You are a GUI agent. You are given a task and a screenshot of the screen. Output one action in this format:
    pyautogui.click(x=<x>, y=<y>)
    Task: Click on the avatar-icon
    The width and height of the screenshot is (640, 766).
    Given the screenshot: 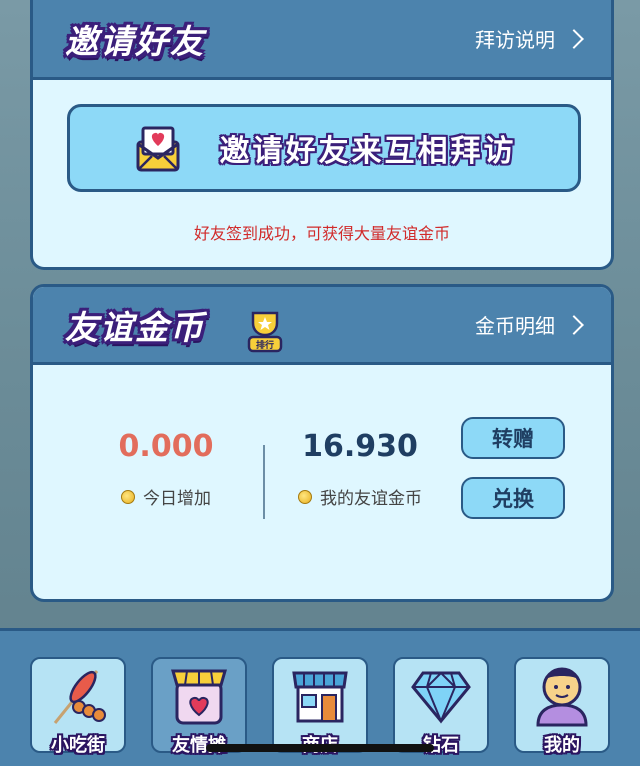 What is the action you would take?
    pyautogui.click(x=562, y=697)
    